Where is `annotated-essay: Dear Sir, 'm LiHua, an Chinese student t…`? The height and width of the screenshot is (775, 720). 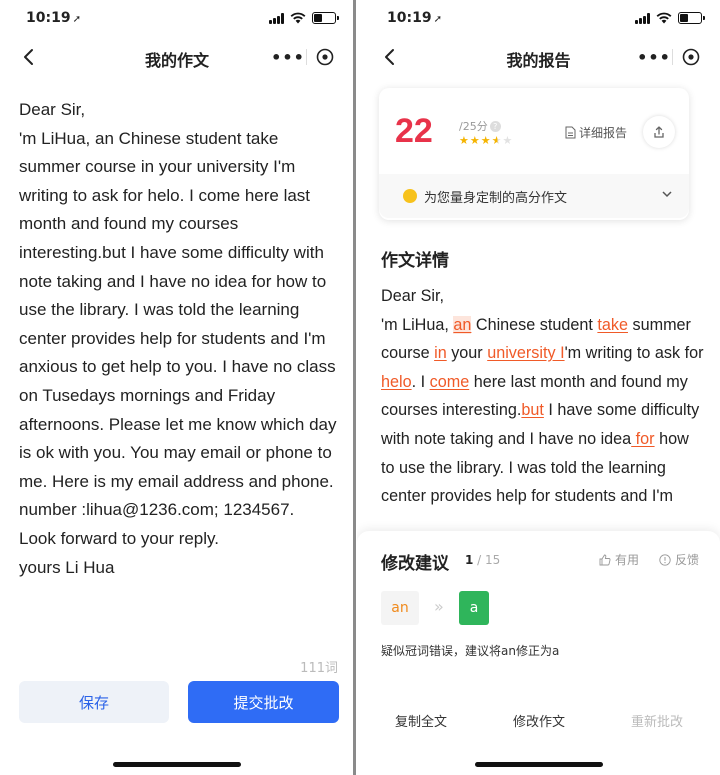
annotated-essay: Dear Sir, 'm LiHua, an Chinese student t… is located at coordinates (543, 396).